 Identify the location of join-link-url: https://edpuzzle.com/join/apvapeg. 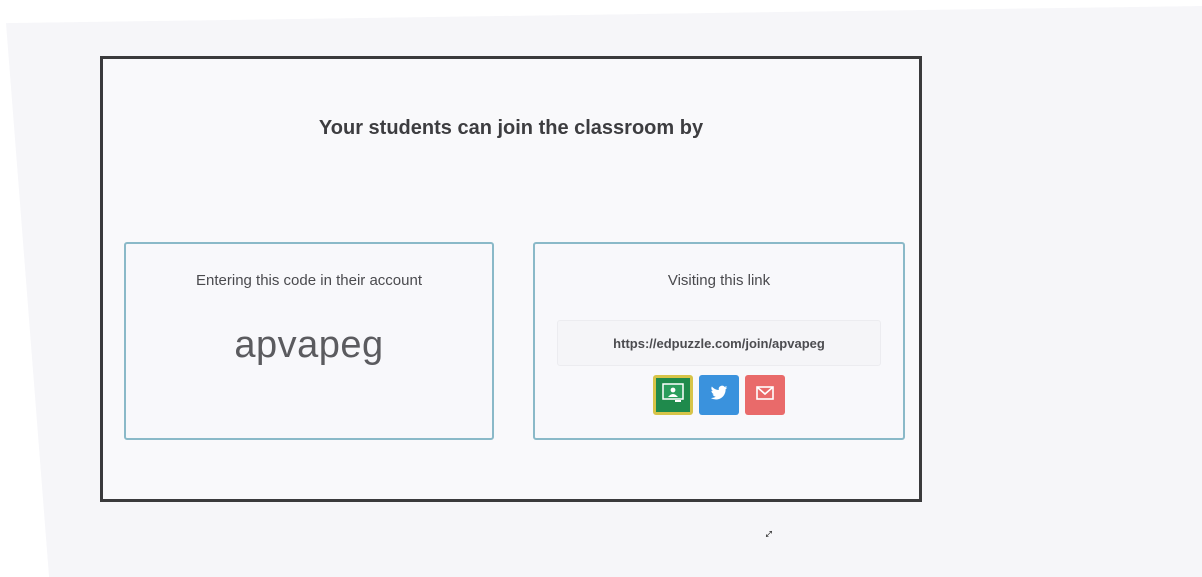
(719, 343).